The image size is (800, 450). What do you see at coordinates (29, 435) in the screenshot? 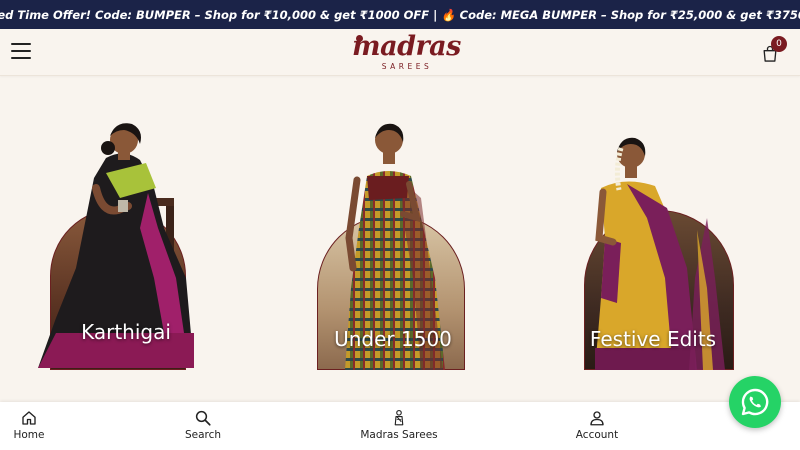
I see `nav-label: Home` at bounding box center [29, 435].